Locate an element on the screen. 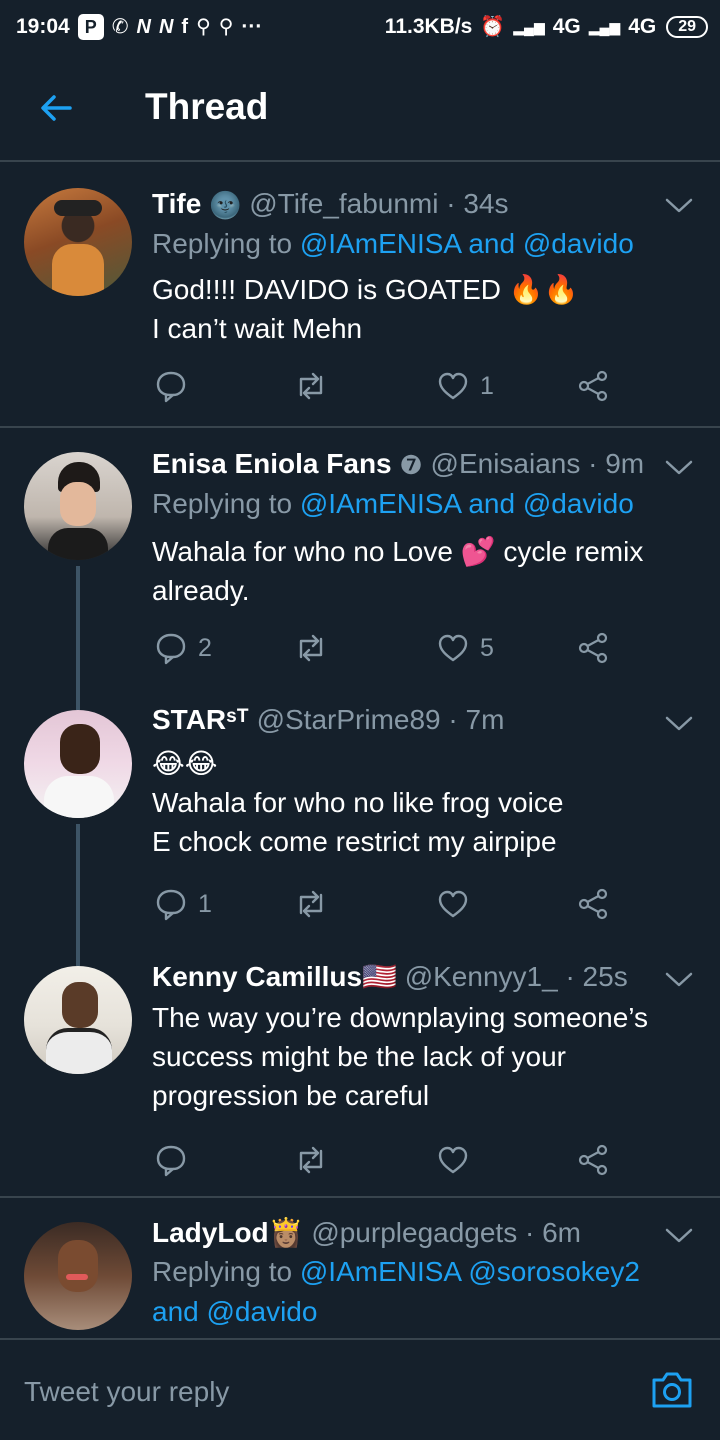 The image size is (720, 1440). tweet-actions: 1 is located at coordinates (392, 386).